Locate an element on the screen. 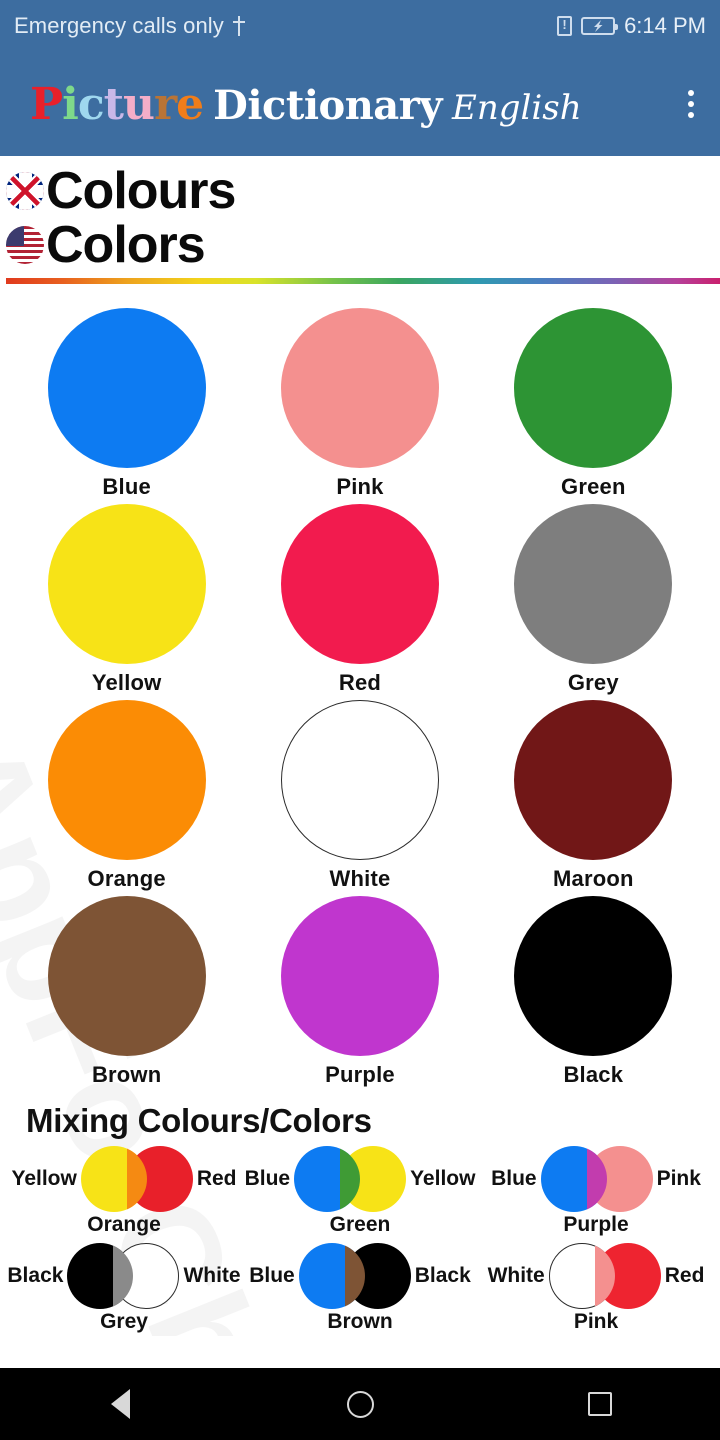 The image size is (720, 1440). color-card: Red is located at coordinates (359, 600).